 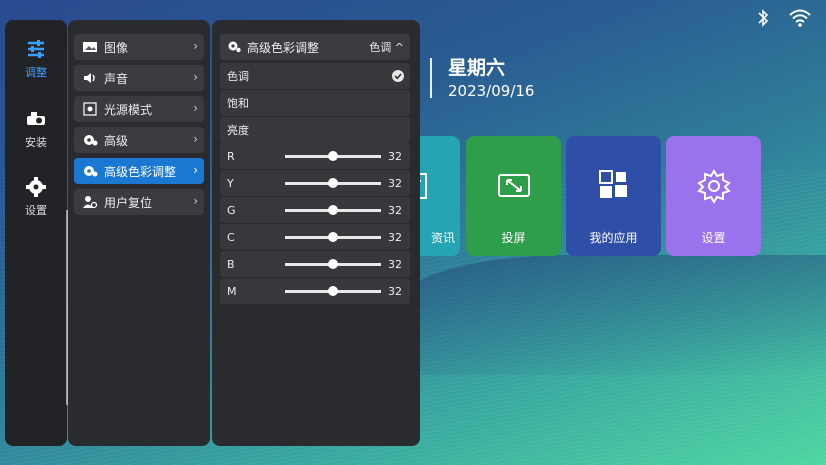 I want to click on tile-my-apps: 我的应用, so click(x=613, y=196).